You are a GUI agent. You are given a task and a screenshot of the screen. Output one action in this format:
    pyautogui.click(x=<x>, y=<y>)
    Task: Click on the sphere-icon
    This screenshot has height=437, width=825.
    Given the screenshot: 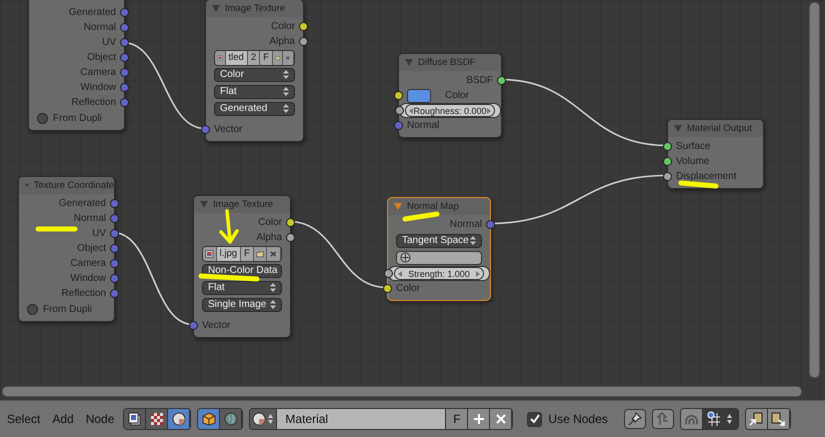 What is the action you would take?
    pyautogui.click(x=263, y=419)
    